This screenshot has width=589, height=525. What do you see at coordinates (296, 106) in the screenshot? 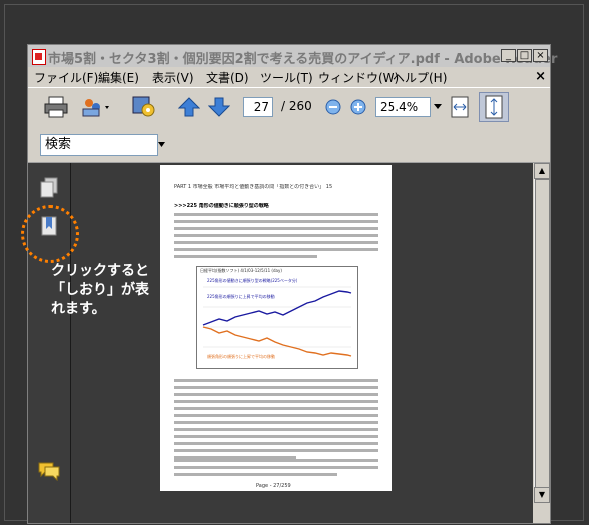
I see `page-total-label: / 260` at bounding box center [296, 106].